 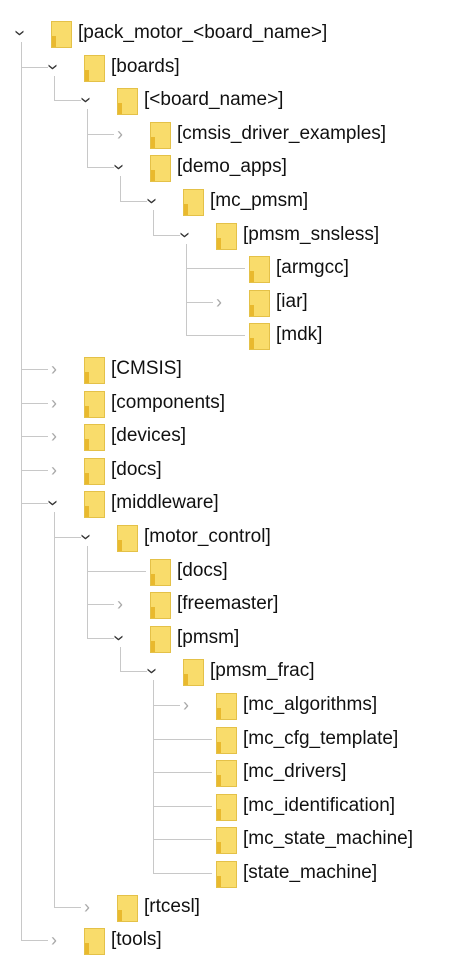 What do you see at coordinates (254, 437) in the screenshot?
I see `tree-item: › [devices]` at bounding box center [254, 437].